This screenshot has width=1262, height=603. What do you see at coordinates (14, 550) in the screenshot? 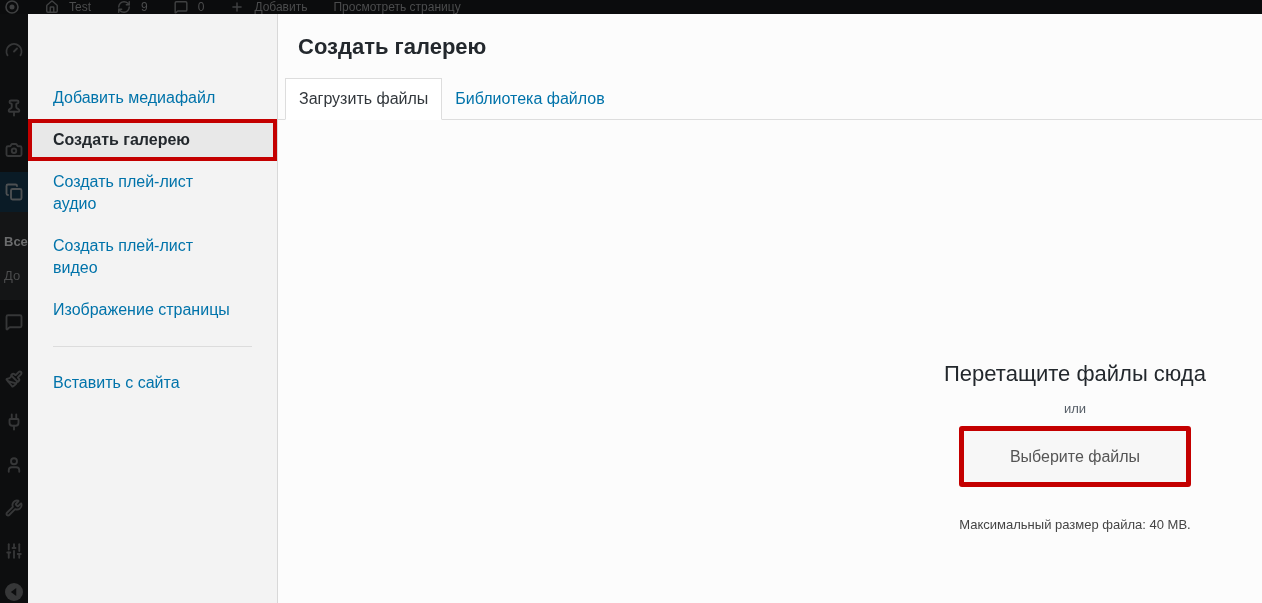
I see `sliders-icon` at bounding box center [14, 550].